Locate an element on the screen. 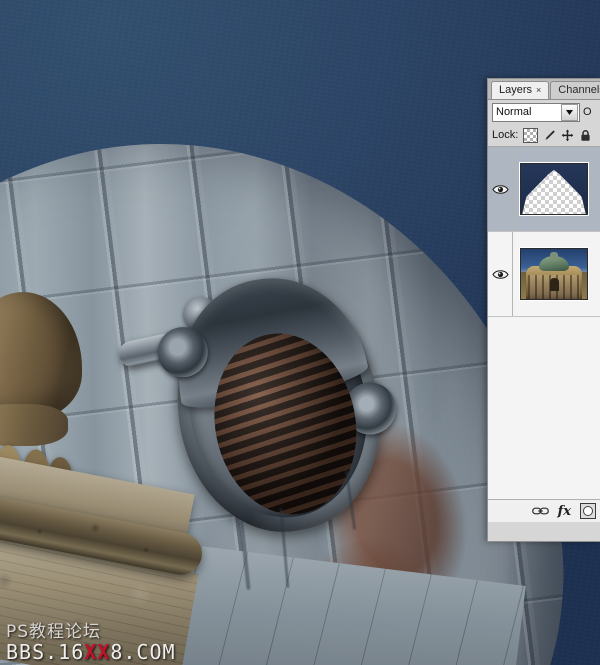 The height and width of the screenshot is (665, 600). mask-circle-glyph is located at coordinates (588, 511).